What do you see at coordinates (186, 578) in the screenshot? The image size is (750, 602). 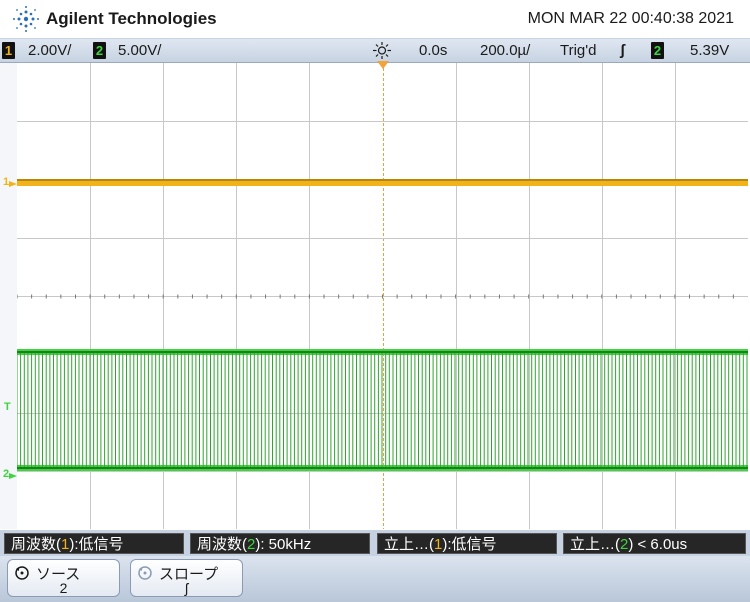 I see `slope-softkey: スロープ ʃ` at bounding box center [186, 578].